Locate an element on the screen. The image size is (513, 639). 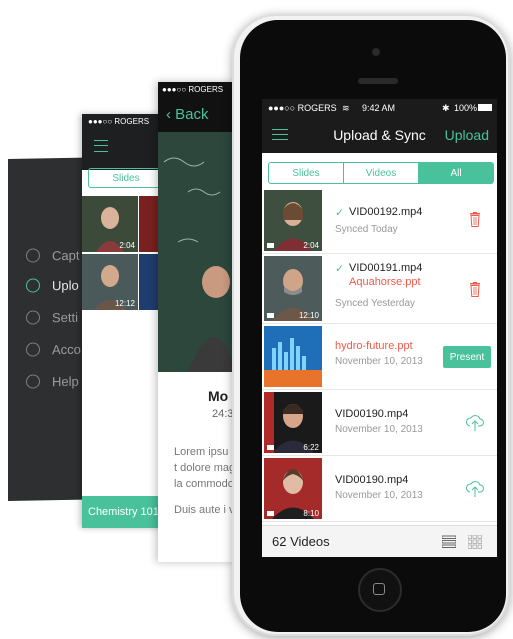
home-button is located at coordinates (380, 590).